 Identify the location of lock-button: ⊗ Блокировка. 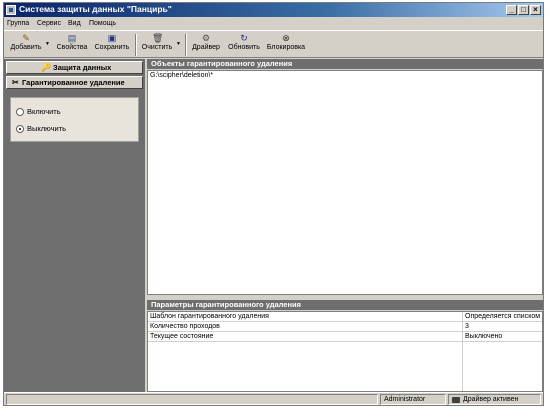
(286, 44).